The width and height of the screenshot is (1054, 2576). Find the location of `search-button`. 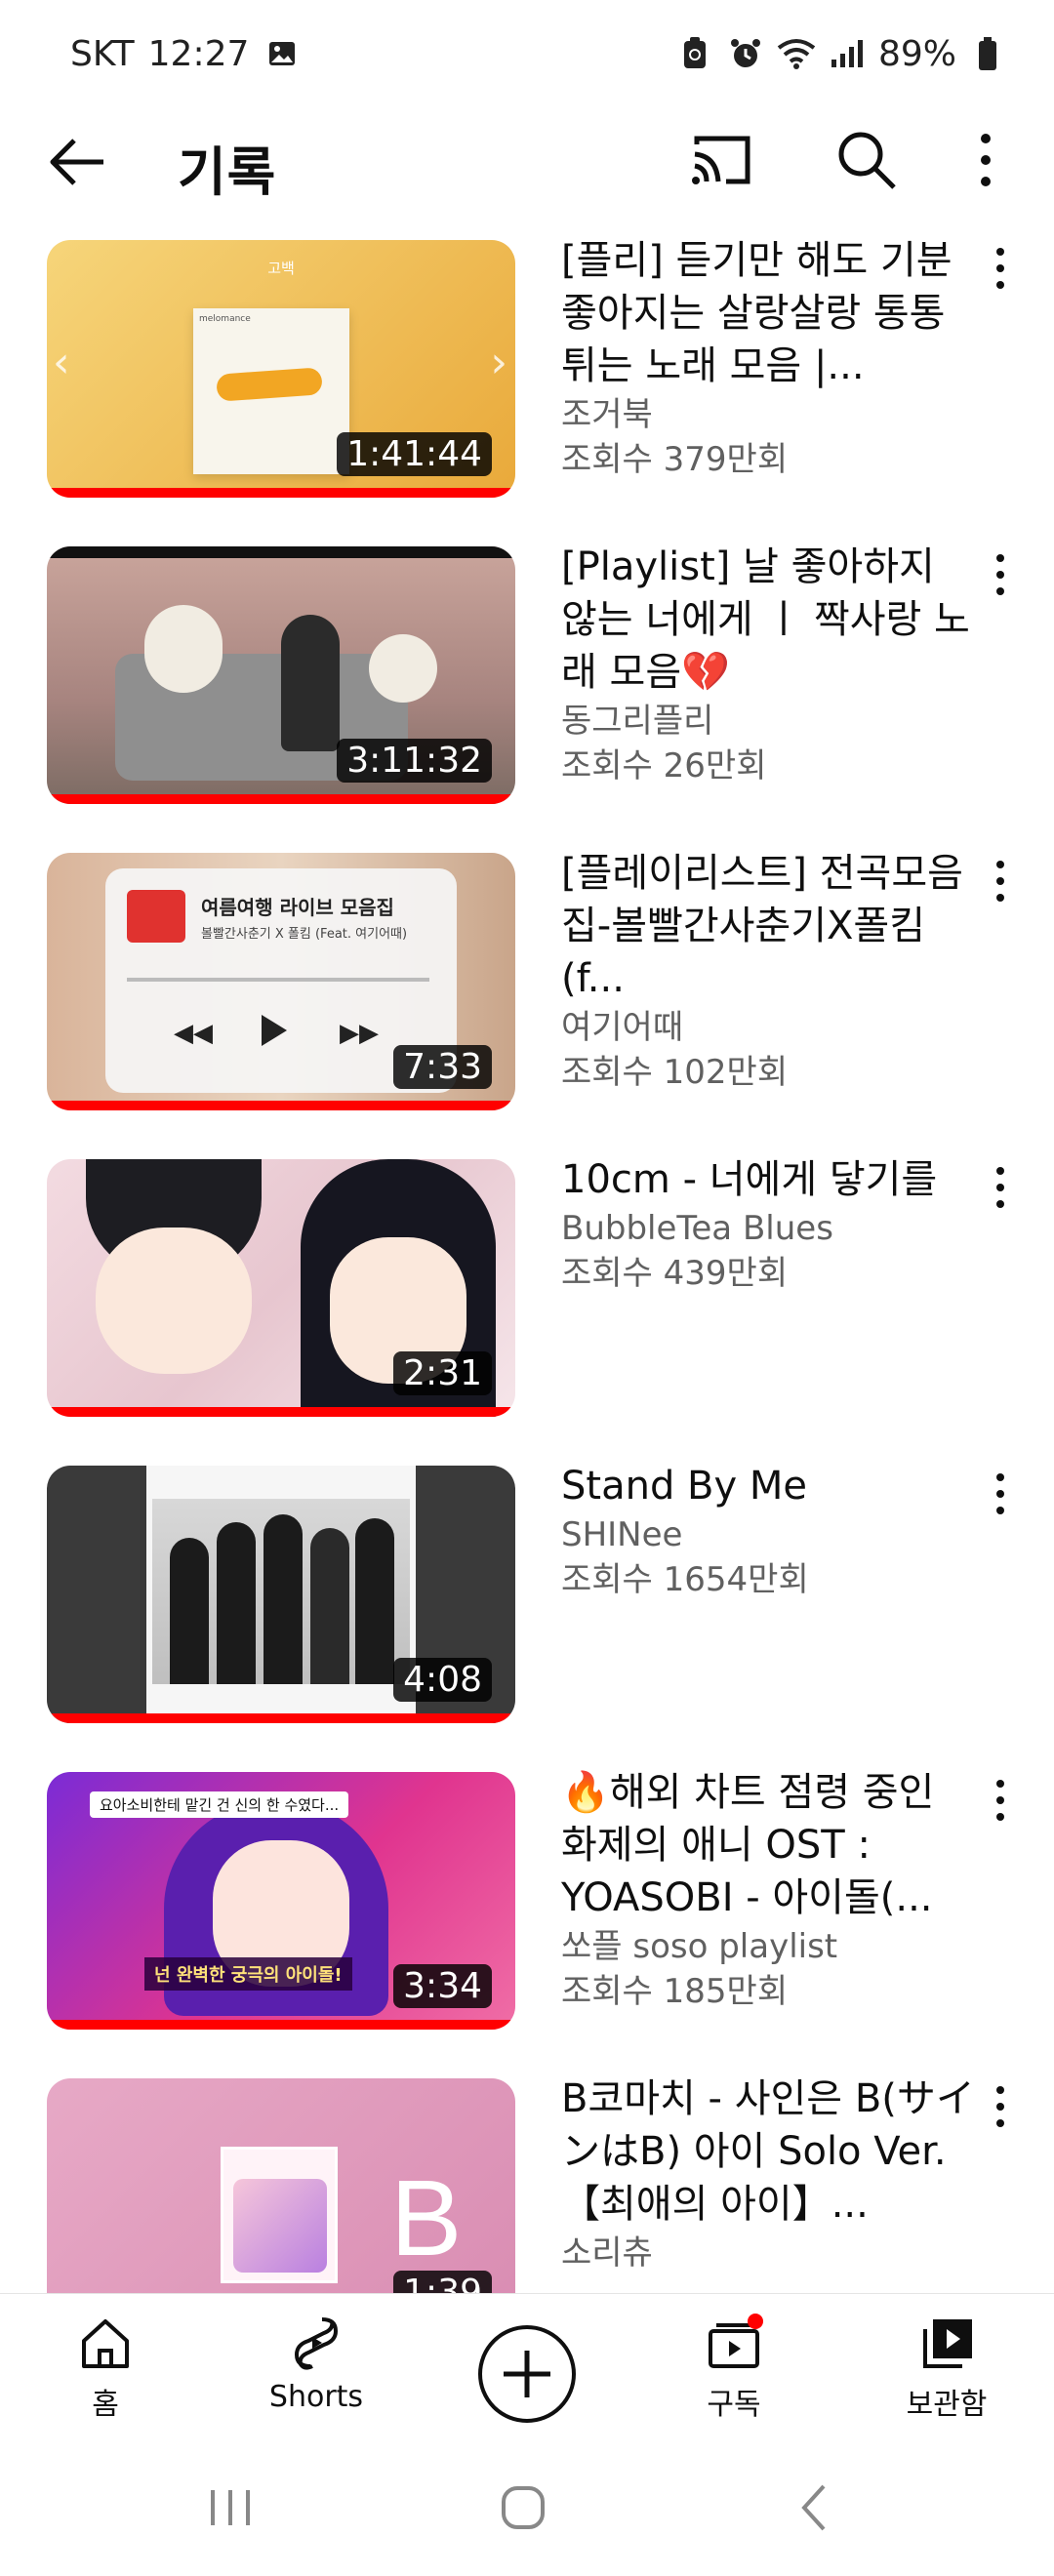

search-button is located at coordinates (866, 160).